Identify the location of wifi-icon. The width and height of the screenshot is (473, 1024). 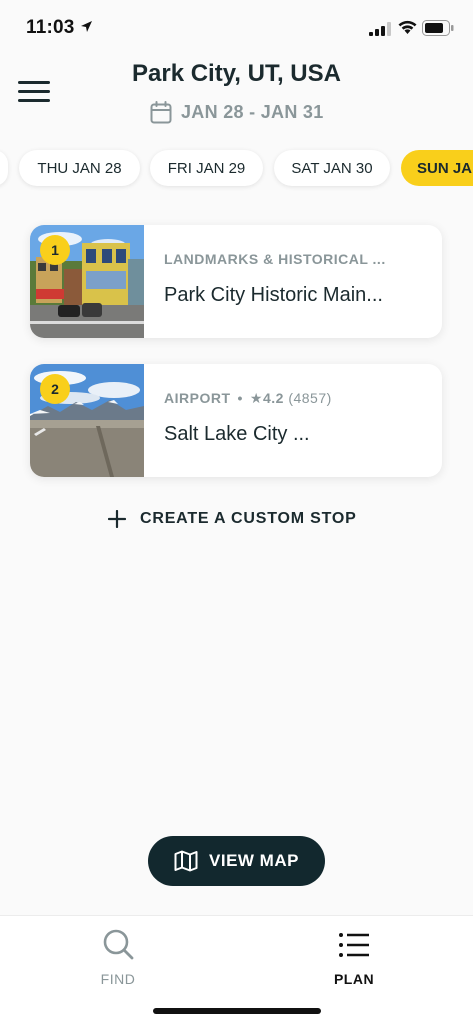
(407, 27).